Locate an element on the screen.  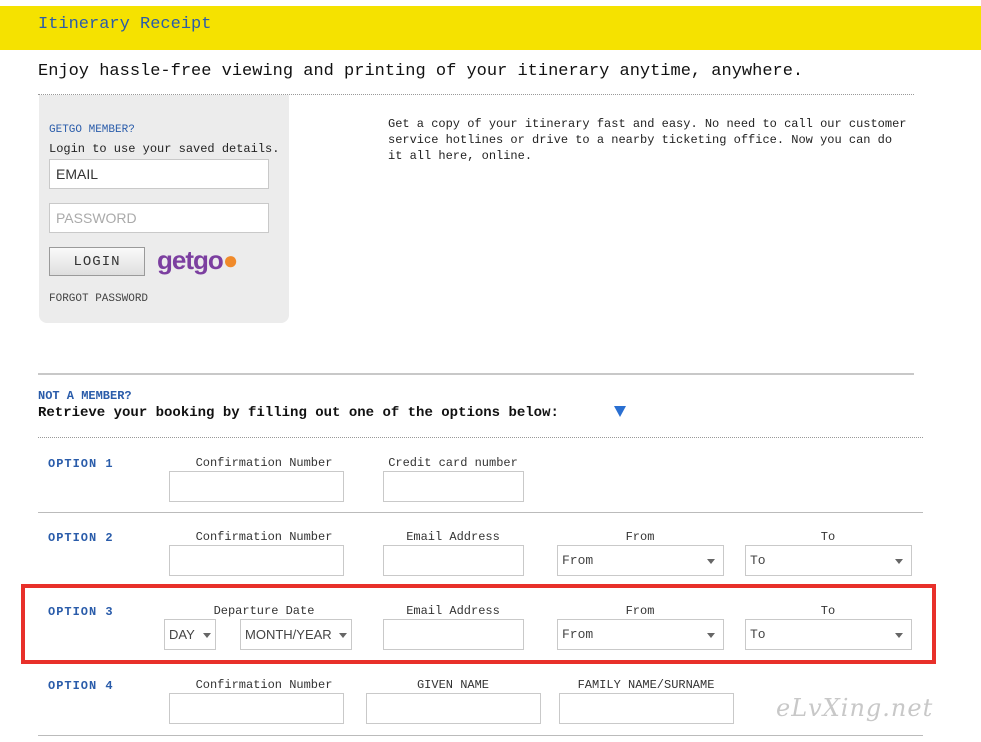
from-label: From is located at coordinates (640, 537).